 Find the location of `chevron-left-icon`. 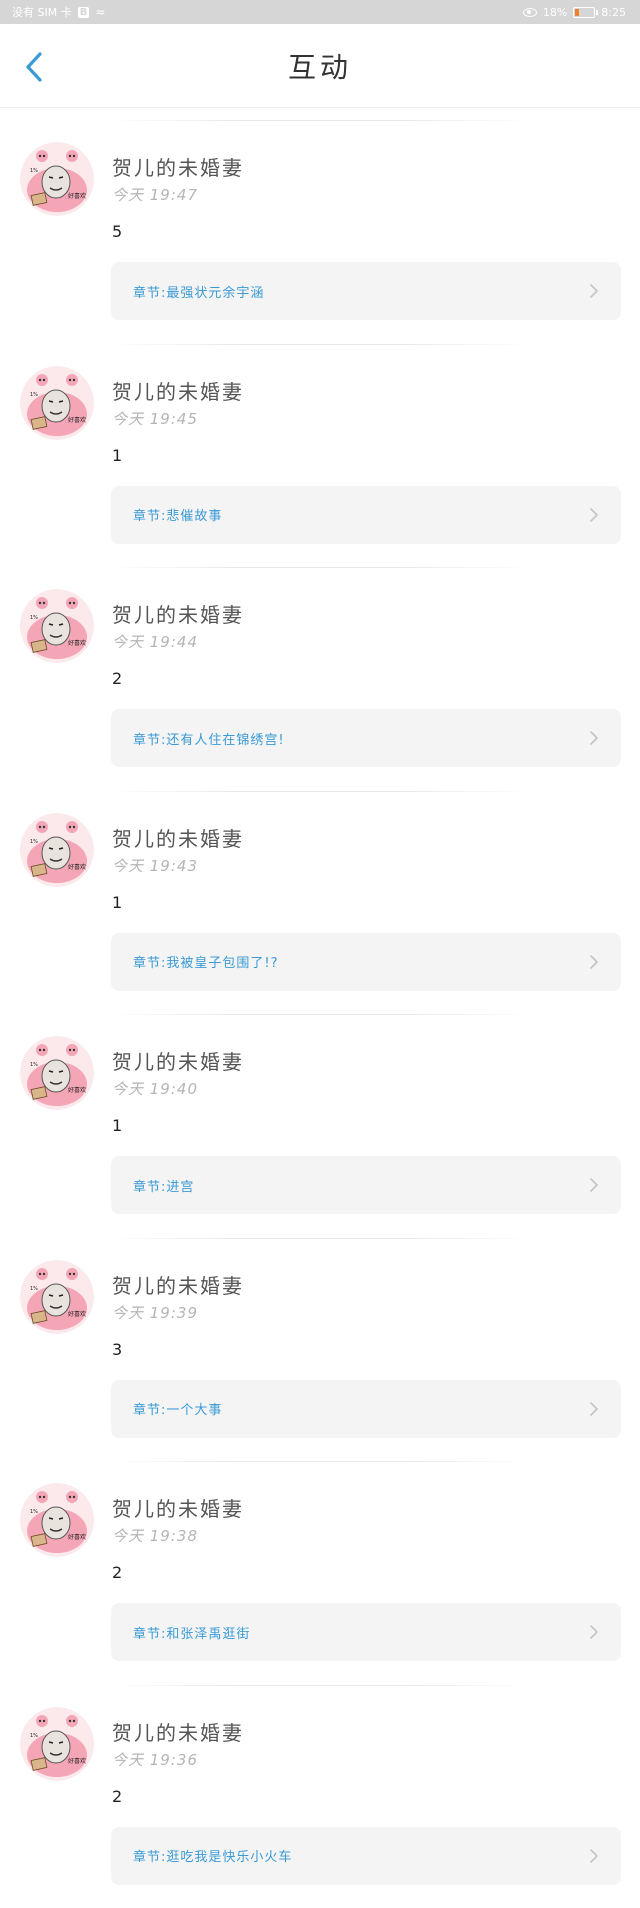

chevron-left-icon is located at coordinates (34, 67).